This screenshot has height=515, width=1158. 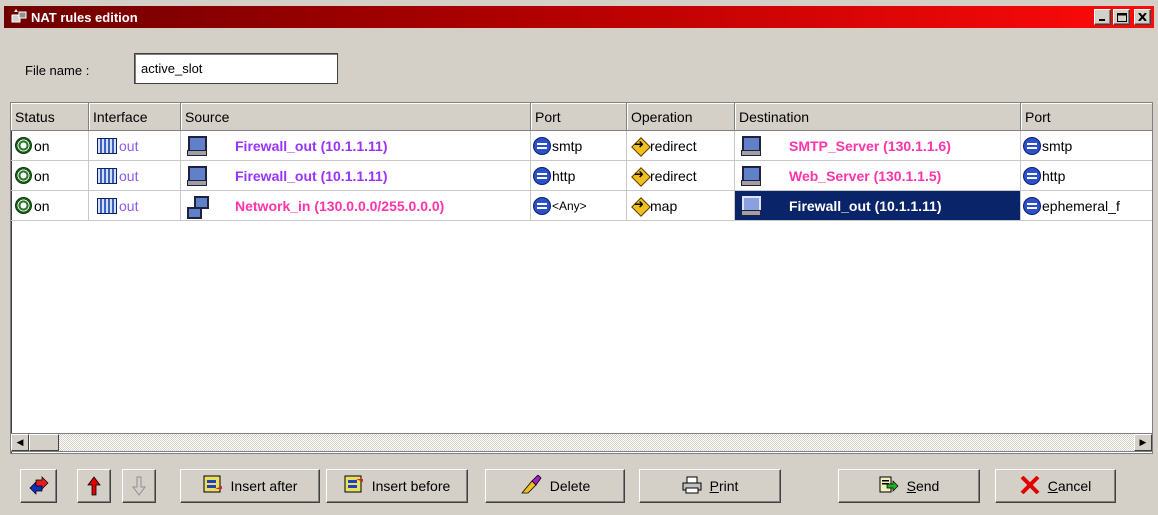 What do you see at coordinates (640, 146) in the screenshot?
I see `redirect-icon` at bounding box center [640, 146].